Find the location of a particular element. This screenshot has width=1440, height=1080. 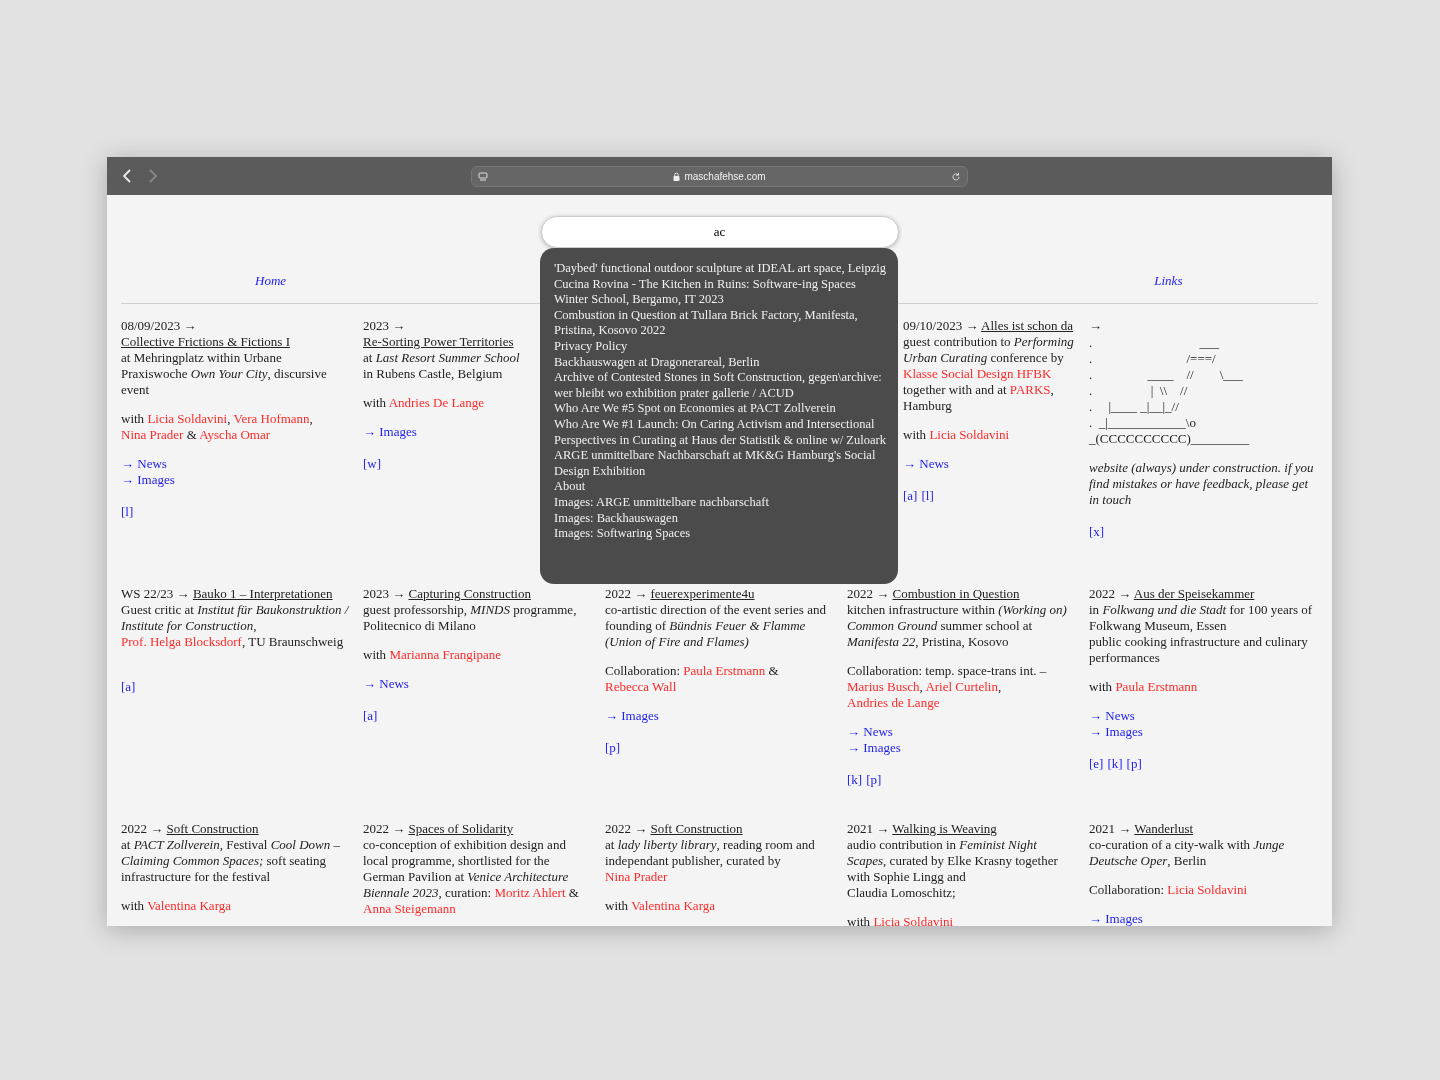

entry-description: co-conception of exhibition design and local programme, shortlisted for the German Pavilion at Venice Architecture Biennale 2023, curation: Moritz Ahlert & Anna Steigemann is located at coordinates (471, 877).